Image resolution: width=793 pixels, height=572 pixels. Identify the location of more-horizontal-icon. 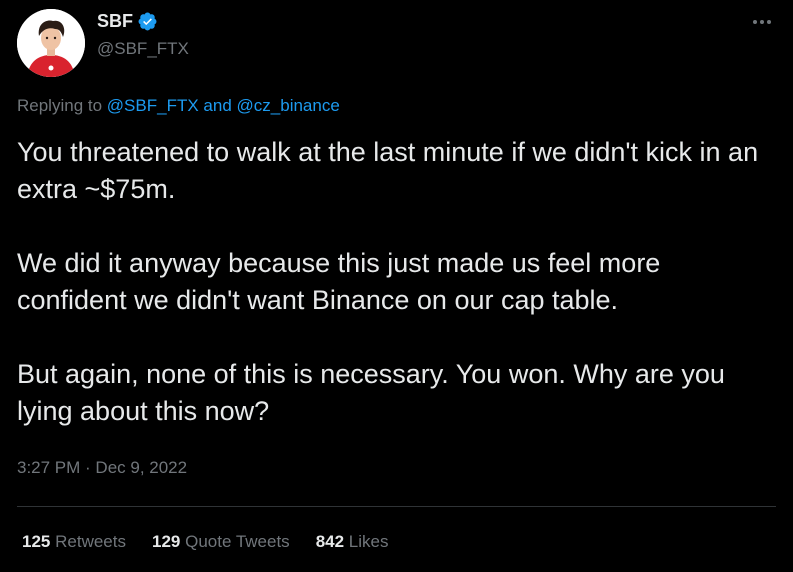
(762, 22).